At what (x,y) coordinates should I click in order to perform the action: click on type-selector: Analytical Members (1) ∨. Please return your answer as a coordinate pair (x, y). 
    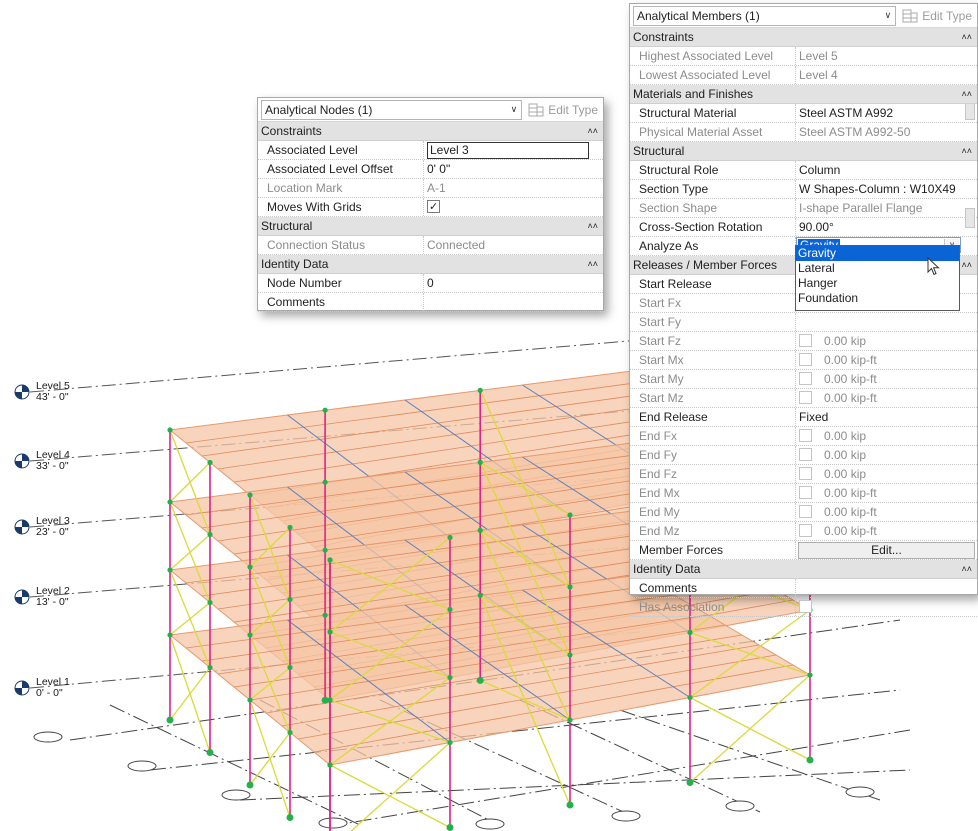
    Looking at the image, I should click on (765, 15).